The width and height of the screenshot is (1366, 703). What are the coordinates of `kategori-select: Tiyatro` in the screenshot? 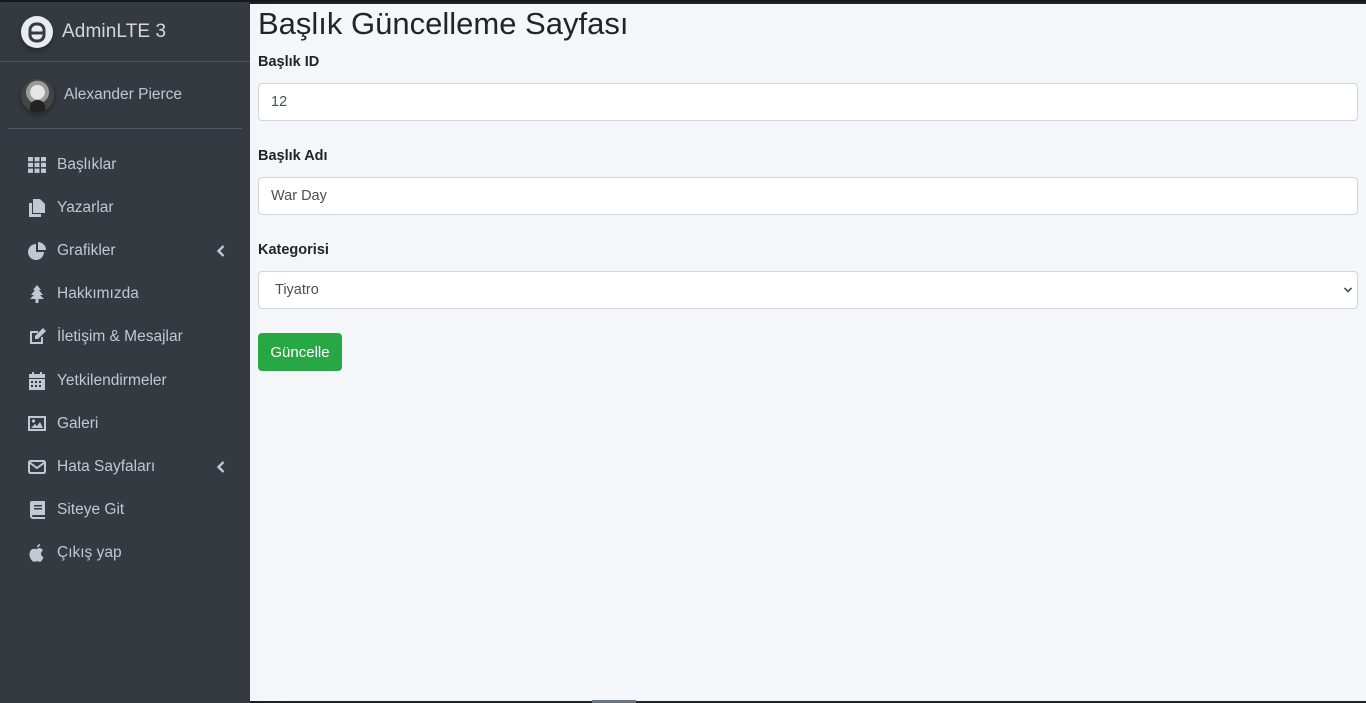 It's located at (808, 290).